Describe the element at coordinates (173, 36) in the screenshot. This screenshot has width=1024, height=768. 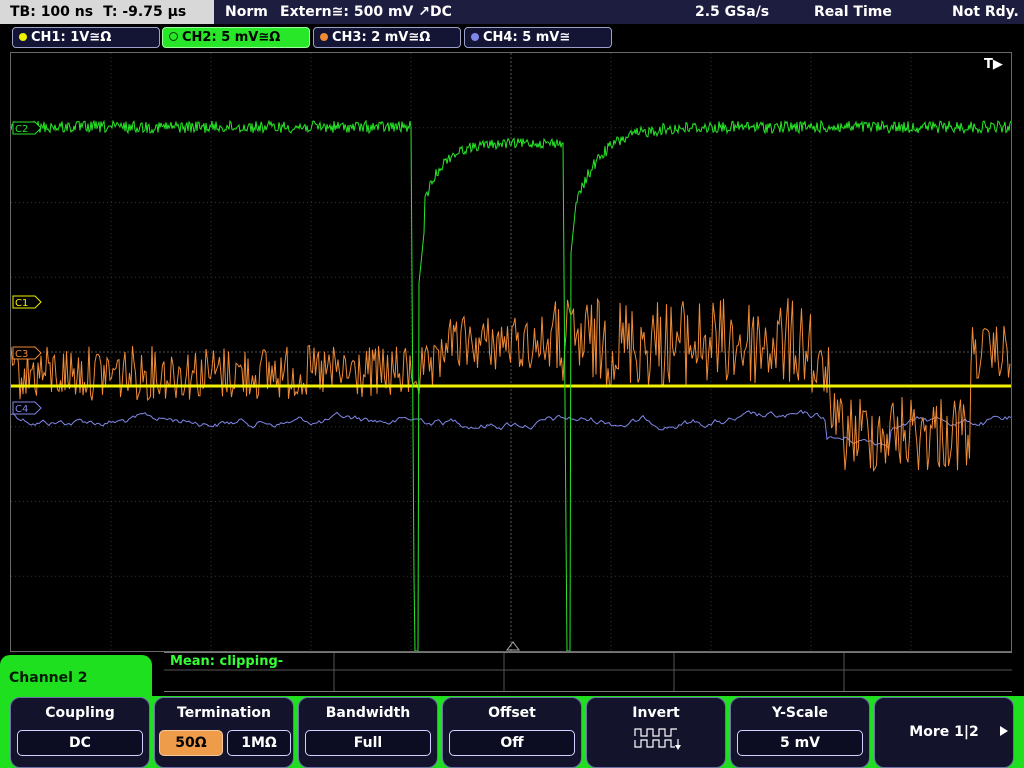
I see `ch2-color-dot-icon` at that location.